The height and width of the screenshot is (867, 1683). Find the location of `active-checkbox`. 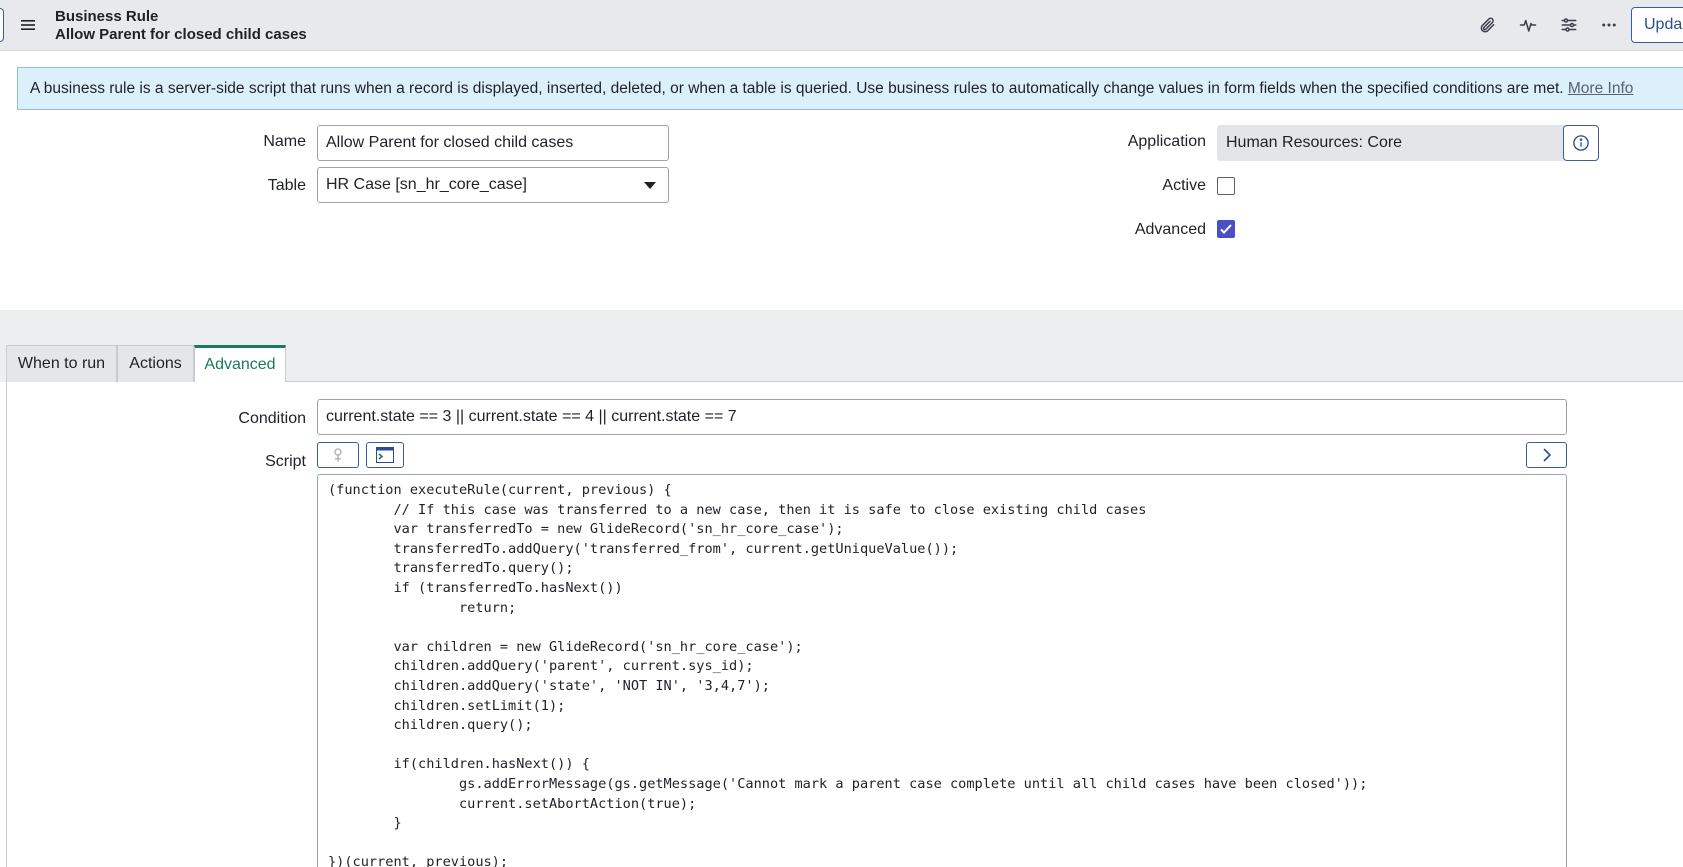

active-checkbox is located at coordinates (1226, 186).